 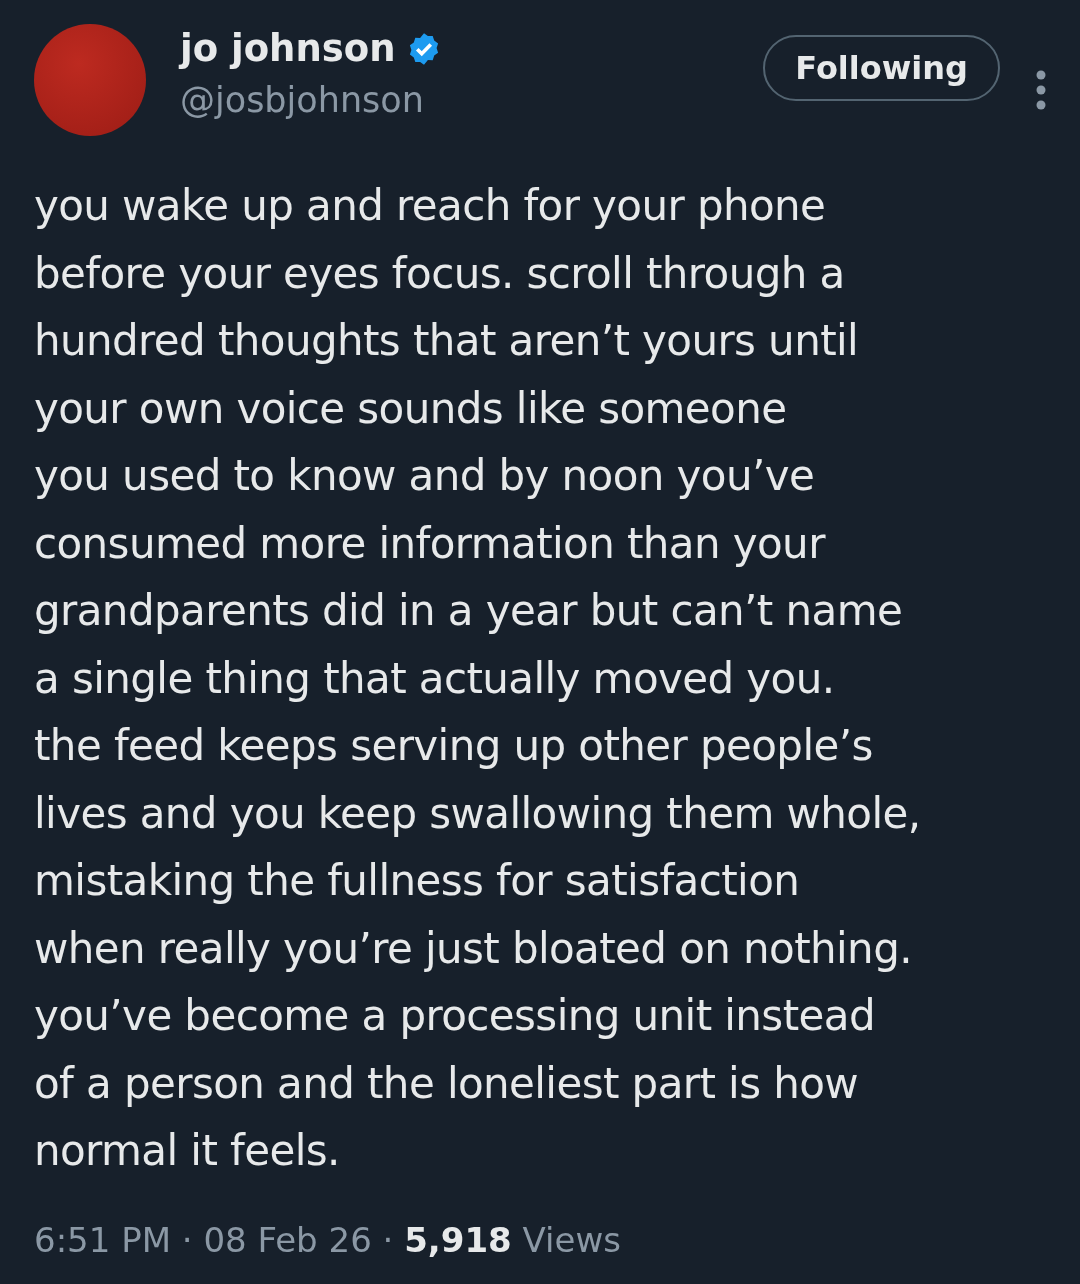 What do you see at coordinates (1041, 90) in the screenshot?
I see `more-options-icon` at bounding box center [1041, 90].